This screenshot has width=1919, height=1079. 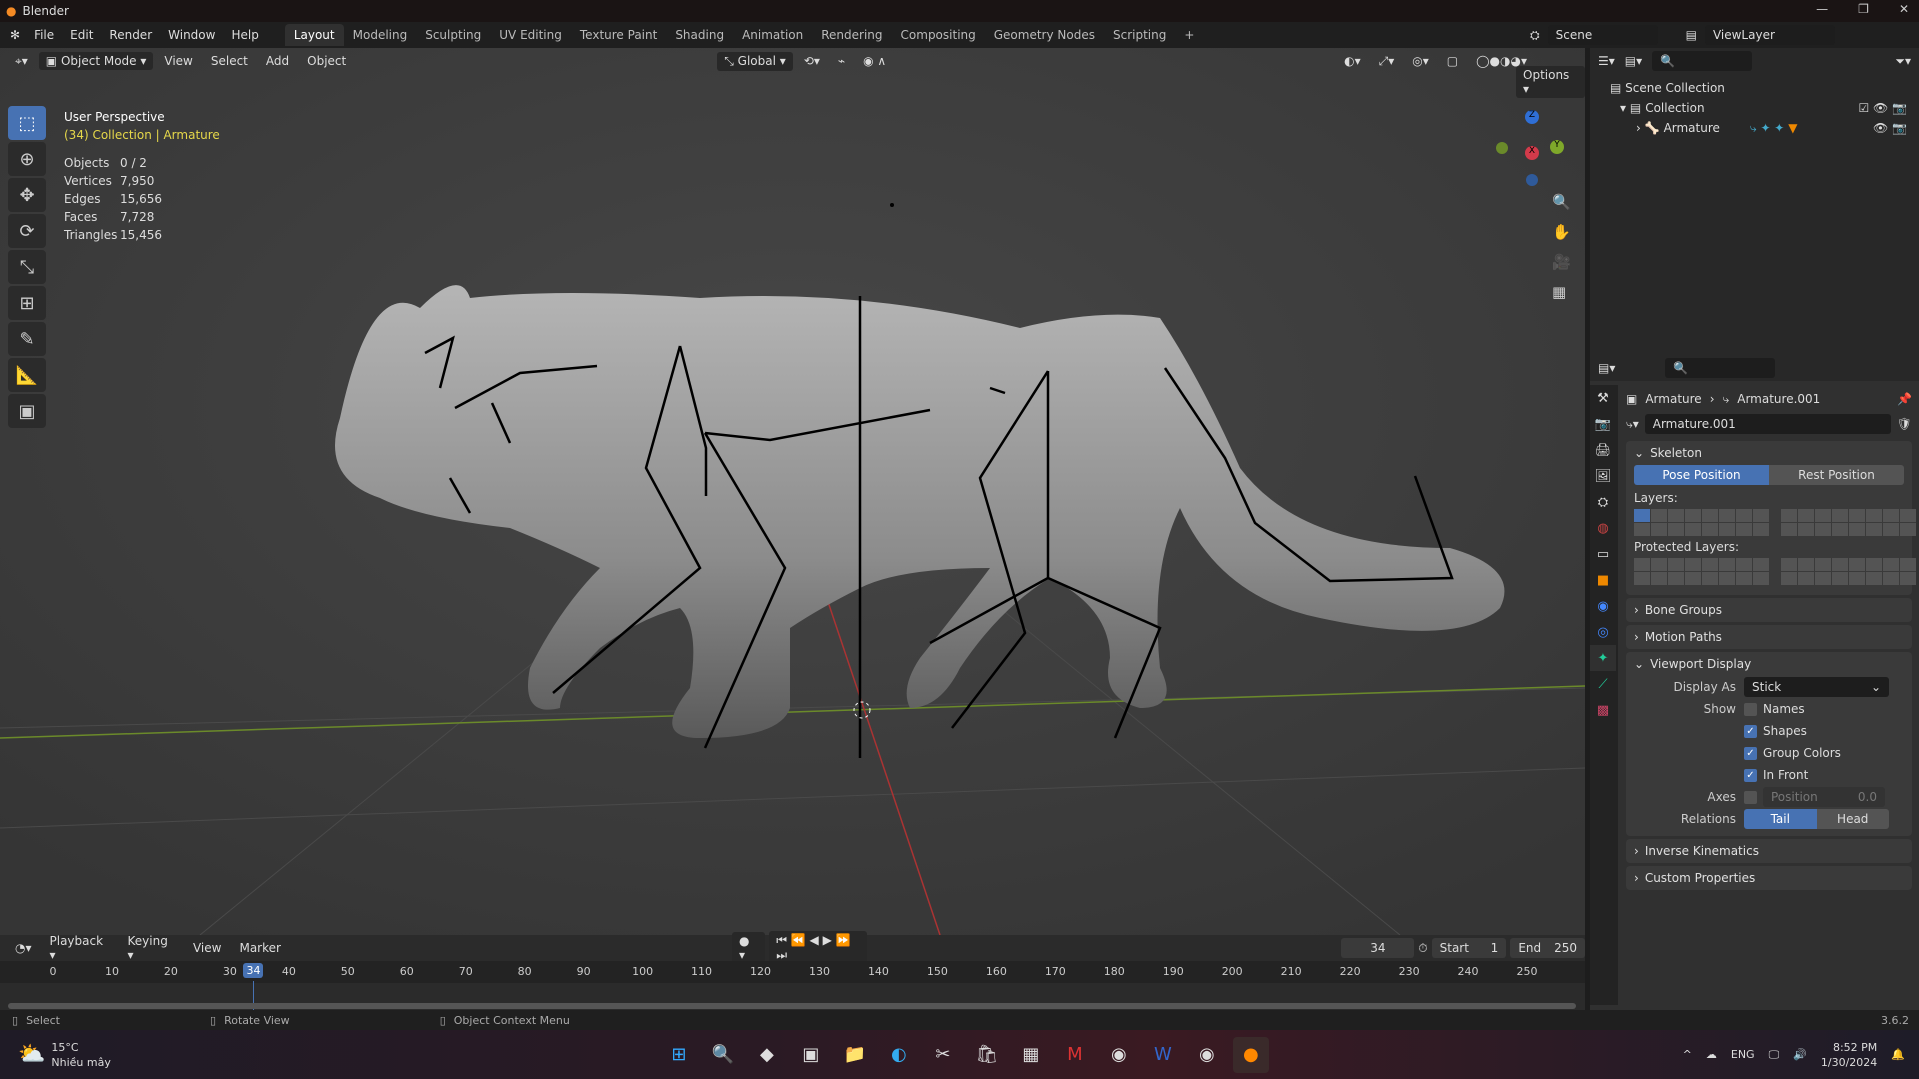 What do you see at coordinates (1702, 61) in the screenshot?
I see `outliner-search: 🔍` at bounding box center [1702, 61].